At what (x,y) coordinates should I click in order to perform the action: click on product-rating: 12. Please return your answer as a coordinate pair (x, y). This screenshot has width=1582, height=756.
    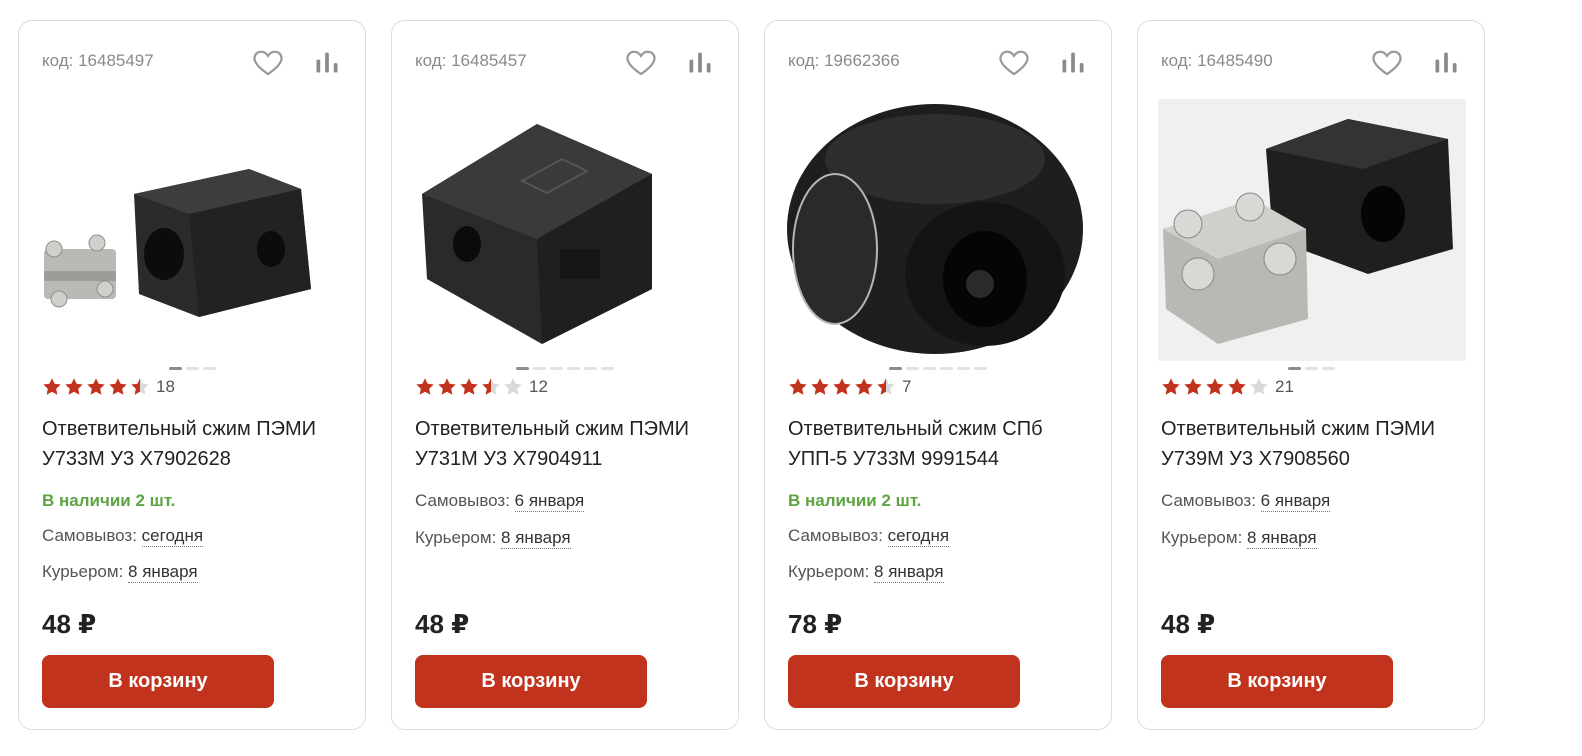
    Looking at the image, I should click on (481, 387).